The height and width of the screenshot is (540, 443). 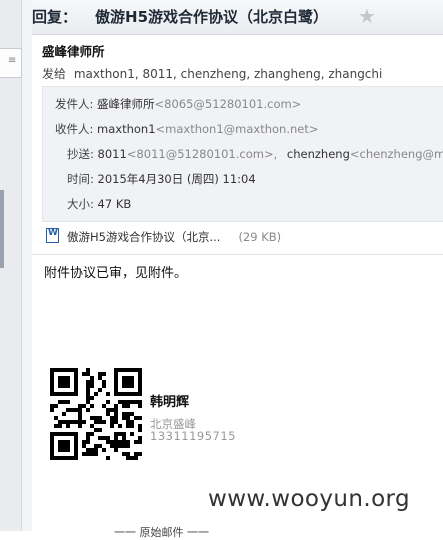 I want to click on subject-header-bar: 回复： 傲游H5游戏合作协议（北京白鹭） ★, so click(x=237, y=17).